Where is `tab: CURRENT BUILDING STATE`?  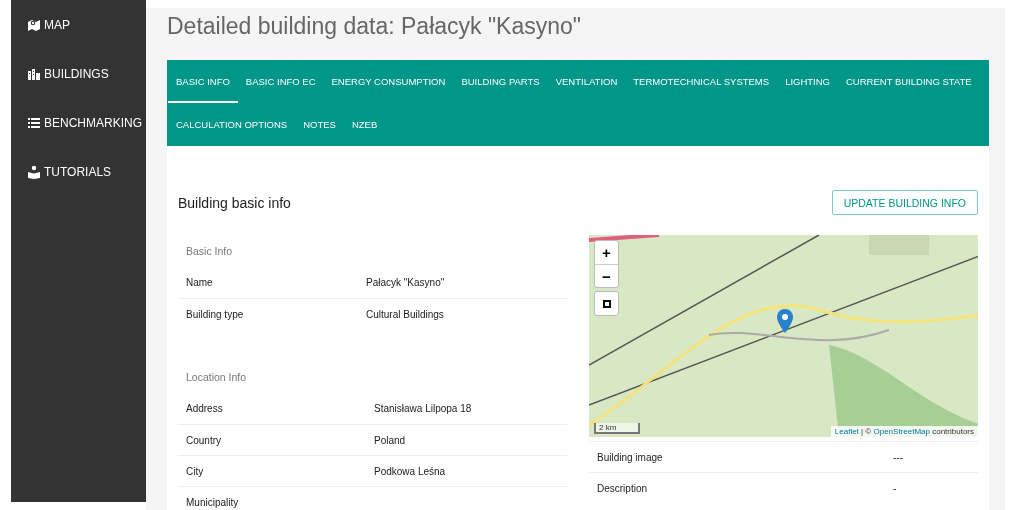 tab: CURRENT BUILDING STATE is located at coordinates (909, 81).